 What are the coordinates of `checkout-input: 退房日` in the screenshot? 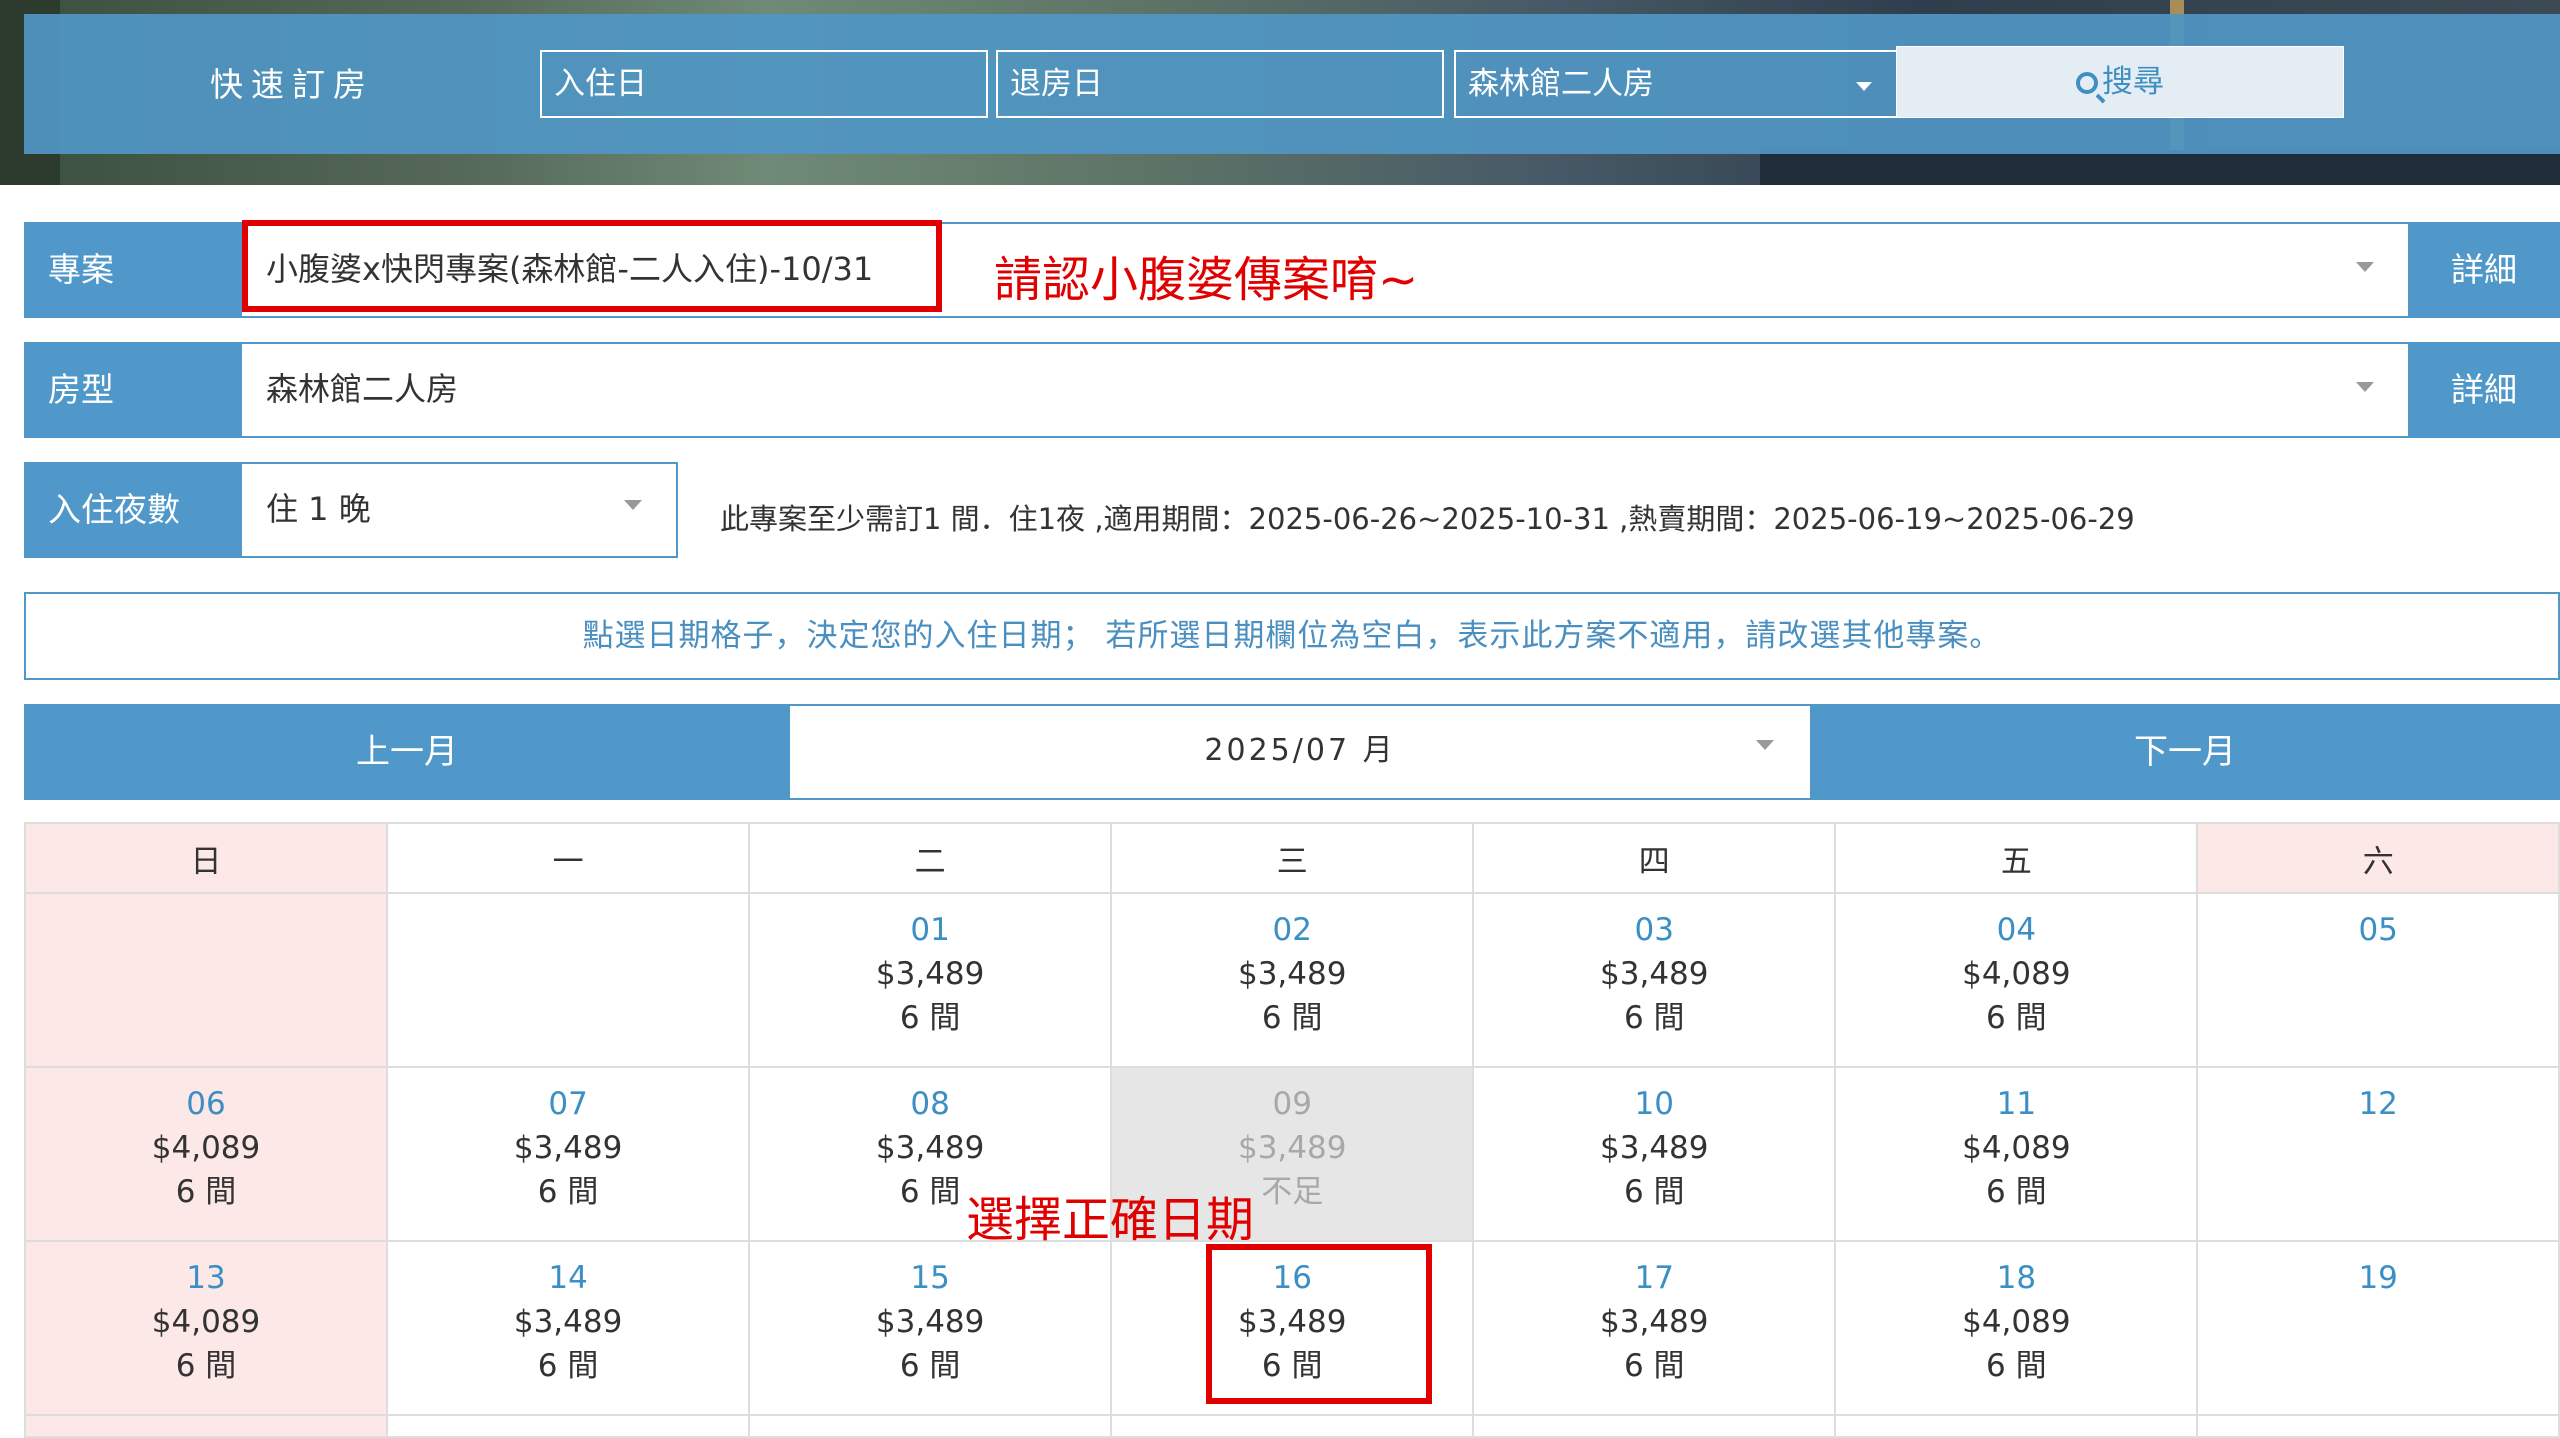 It's located at (1220, 84).